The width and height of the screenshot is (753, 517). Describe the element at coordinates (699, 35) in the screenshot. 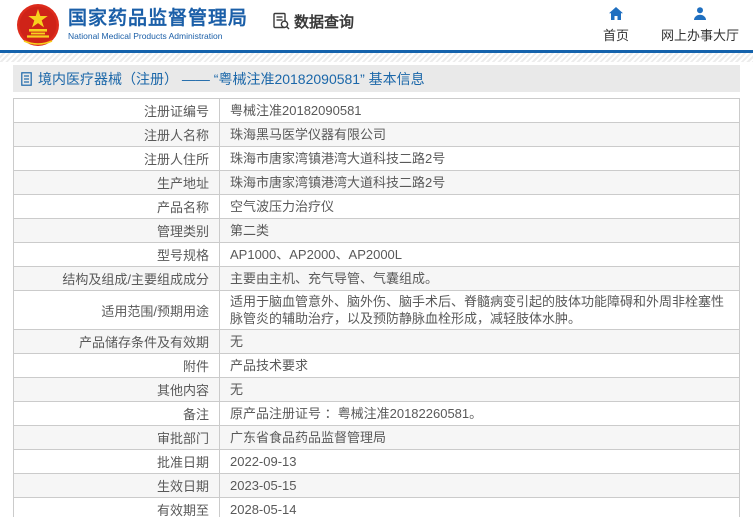

I see `nav-service-hall-label: 网上办事大厅` at that location.